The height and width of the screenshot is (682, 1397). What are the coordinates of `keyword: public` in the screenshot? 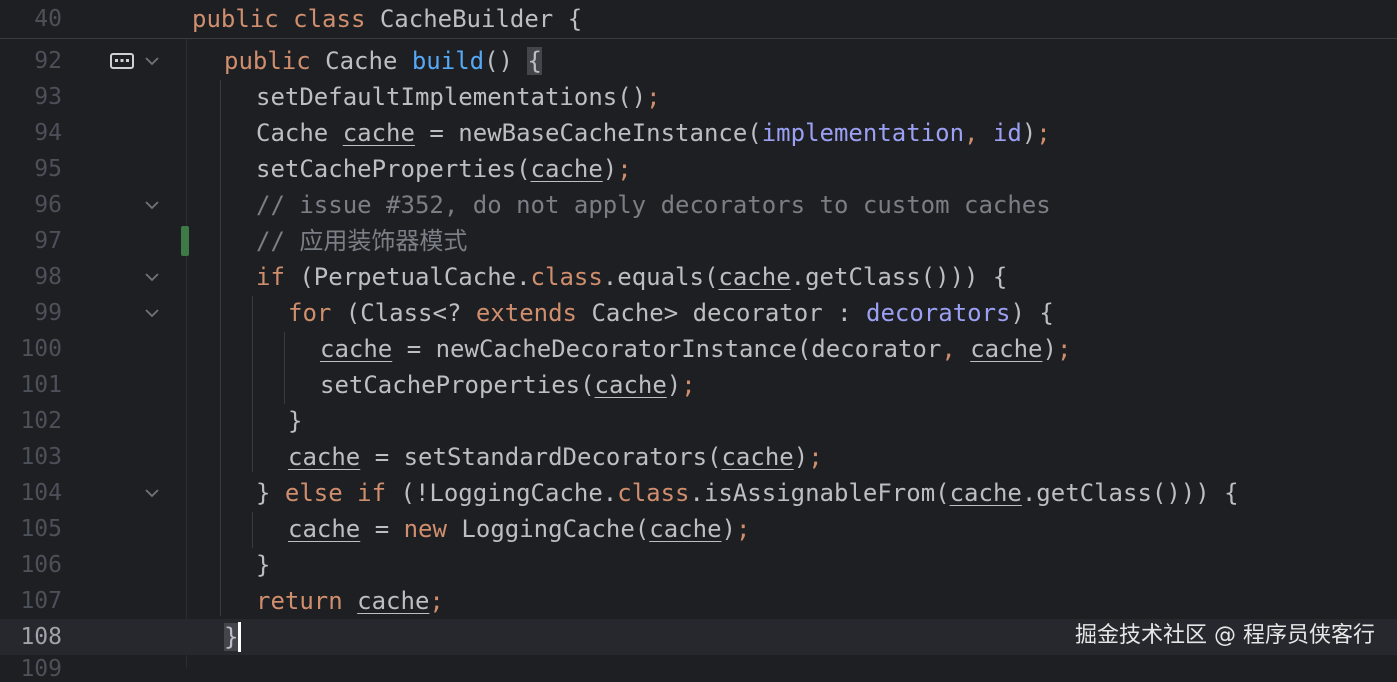 It's located at (267, 61).